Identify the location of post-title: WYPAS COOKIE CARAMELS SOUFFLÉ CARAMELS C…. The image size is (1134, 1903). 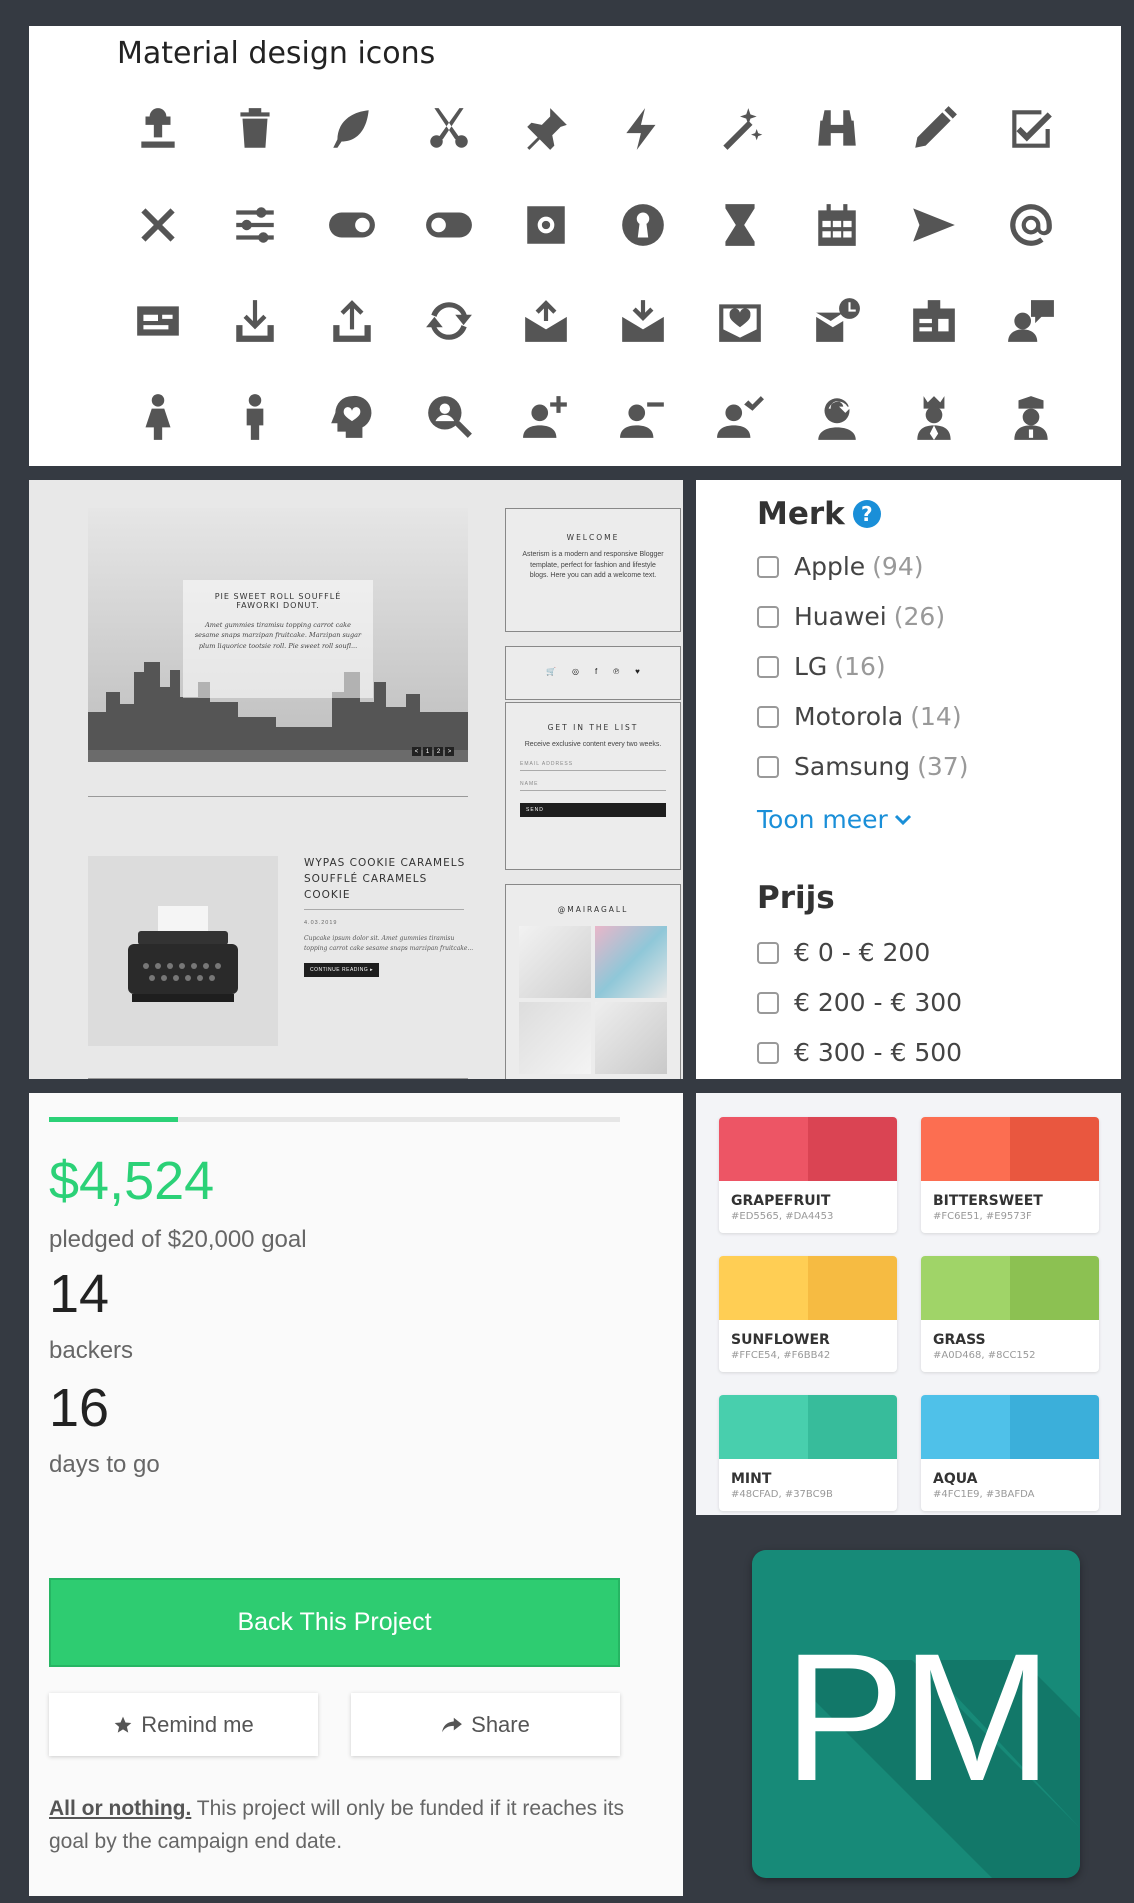
(389, 879).